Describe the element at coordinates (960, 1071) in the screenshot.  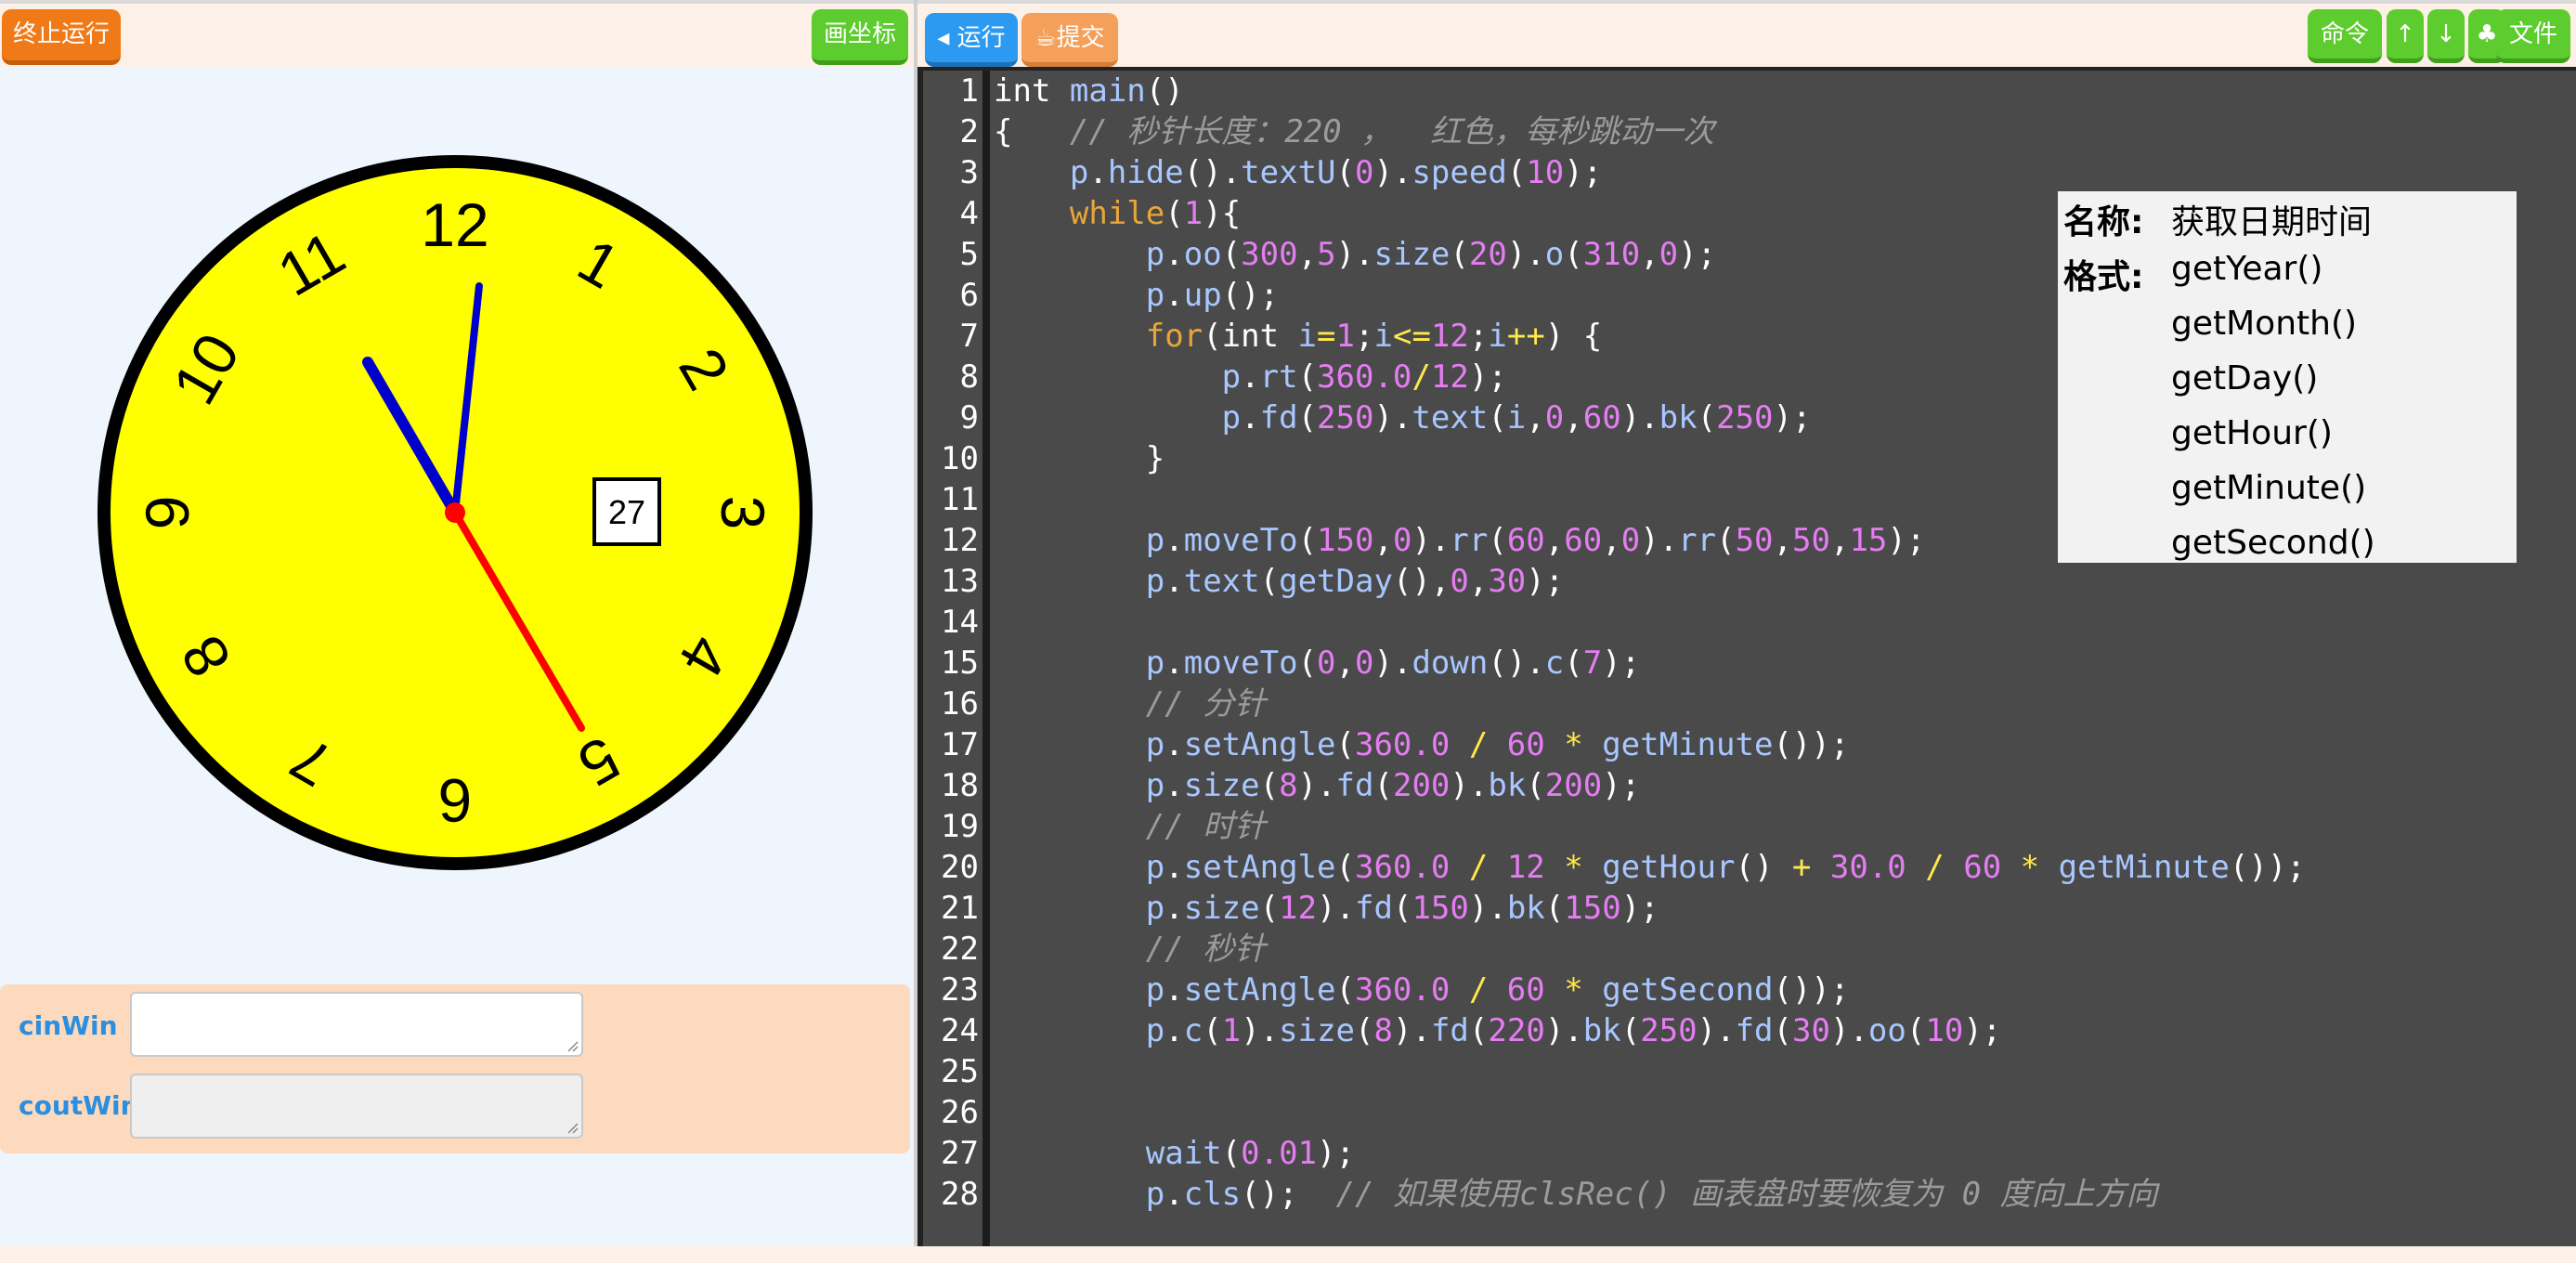
I see `line-number-25: 25` at that location.